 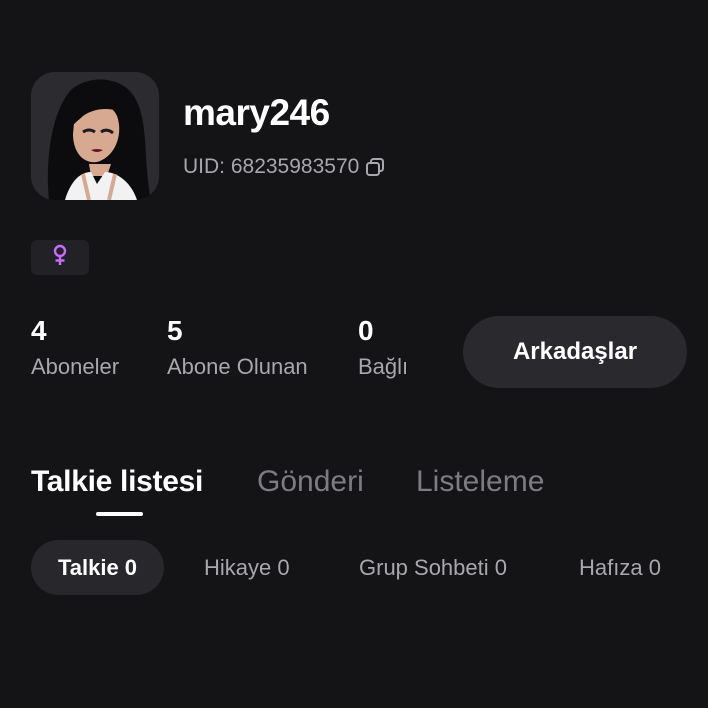 I want to click on active-tab-indicator, so click(x=119, y=514).